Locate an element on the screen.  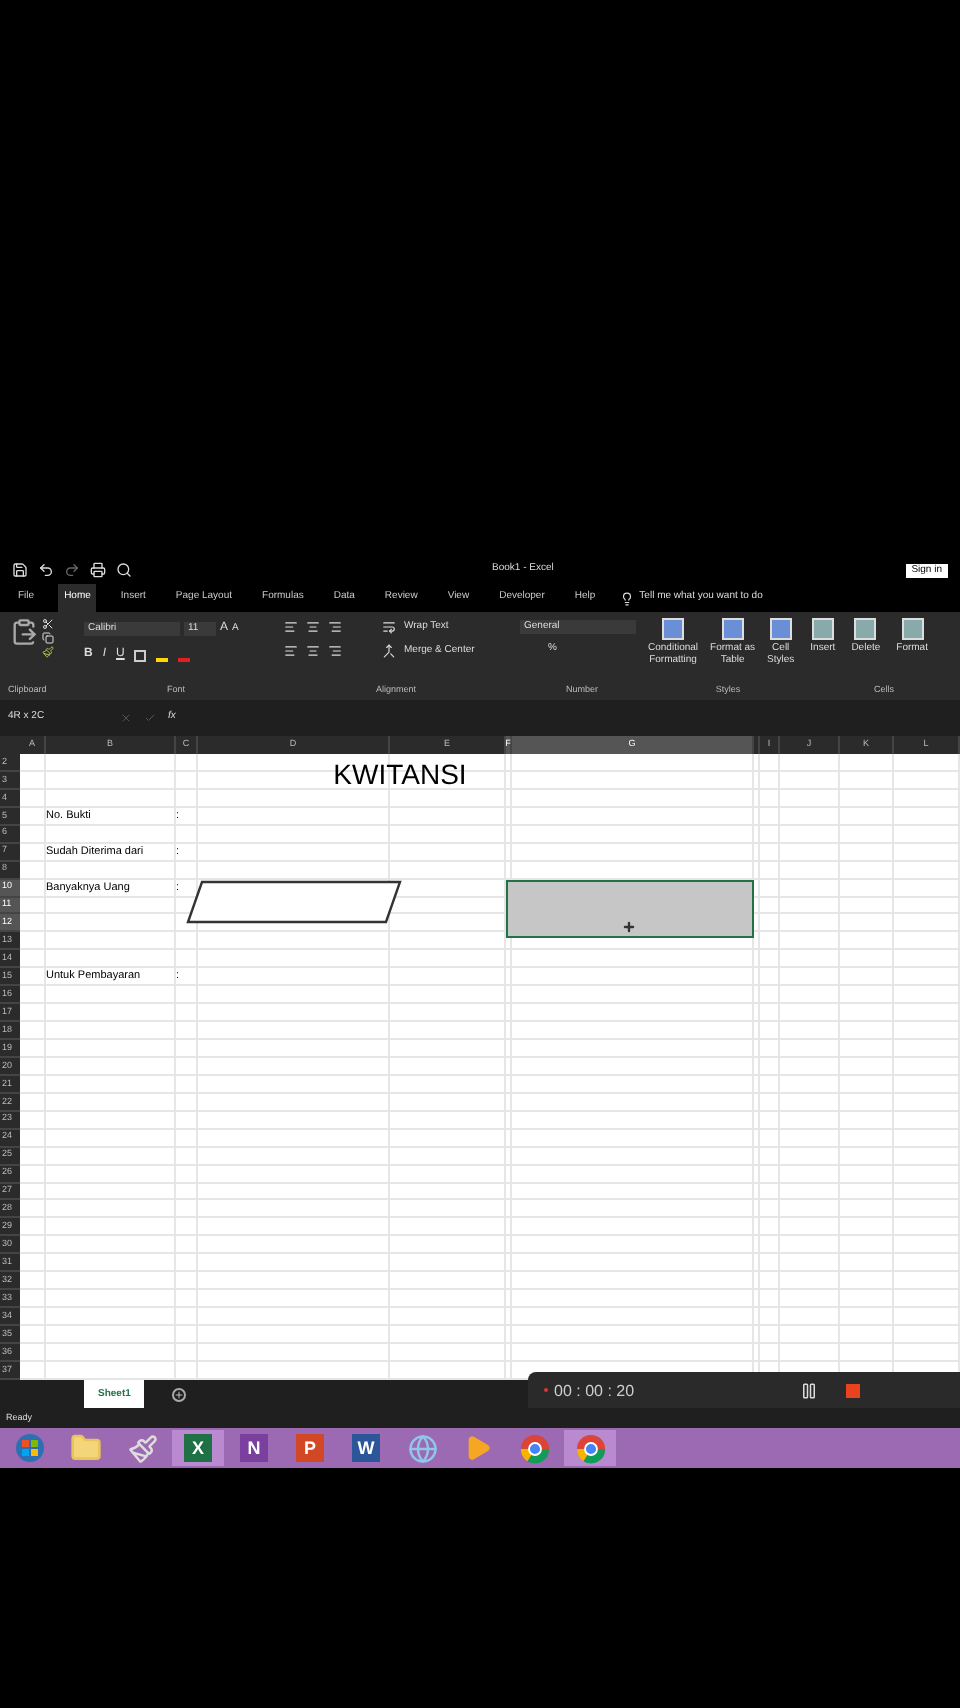
sheet-title: KWITANSI is located at coordinates (400, 775).